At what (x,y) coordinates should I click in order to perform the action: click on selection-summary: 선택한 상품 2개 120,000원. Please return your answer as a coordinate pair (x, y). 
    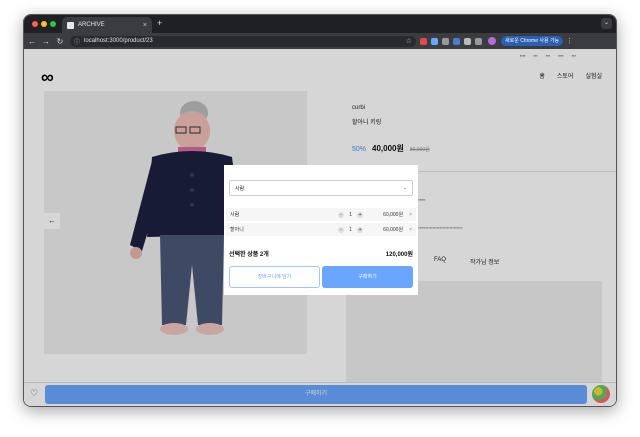
    Looking at the image, I should click on (321, 253).